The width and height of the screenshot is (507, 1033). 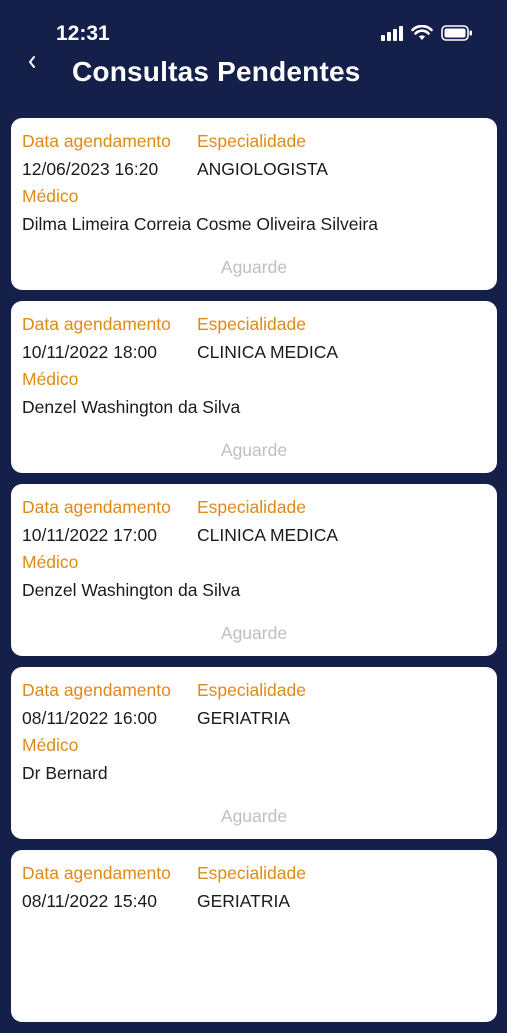 What do you see at coordinates (422, 33) in the screenshot?
I see `wifi-icon` at bounding box center [422, 33].